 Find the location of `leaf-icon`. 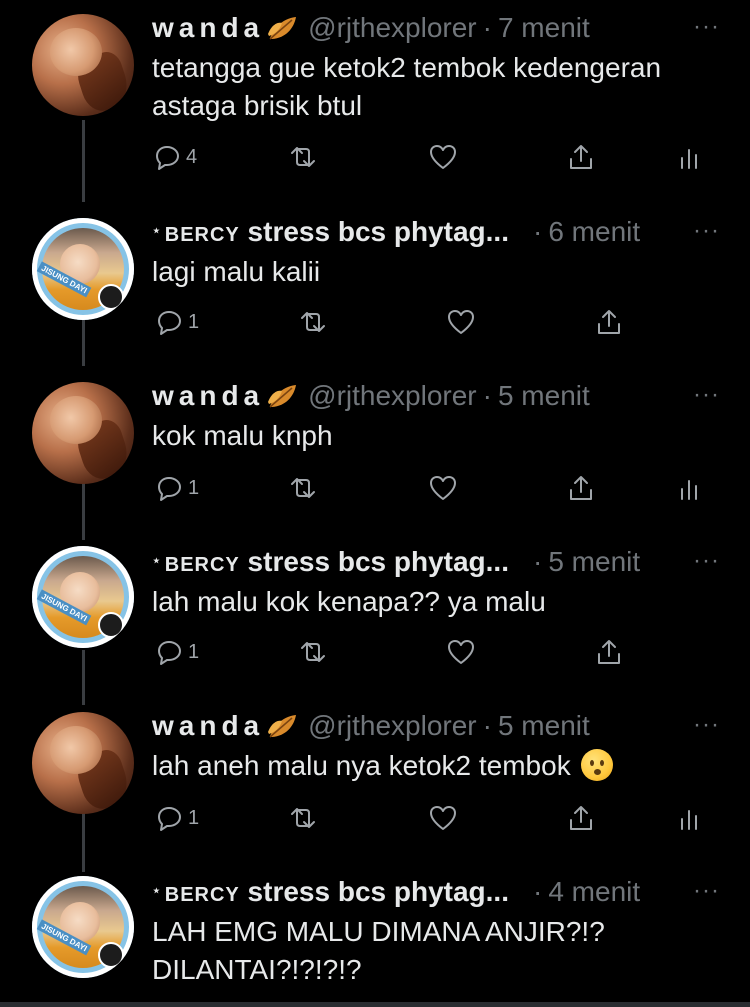

leaf-icon is located at coordinates (282, 28).